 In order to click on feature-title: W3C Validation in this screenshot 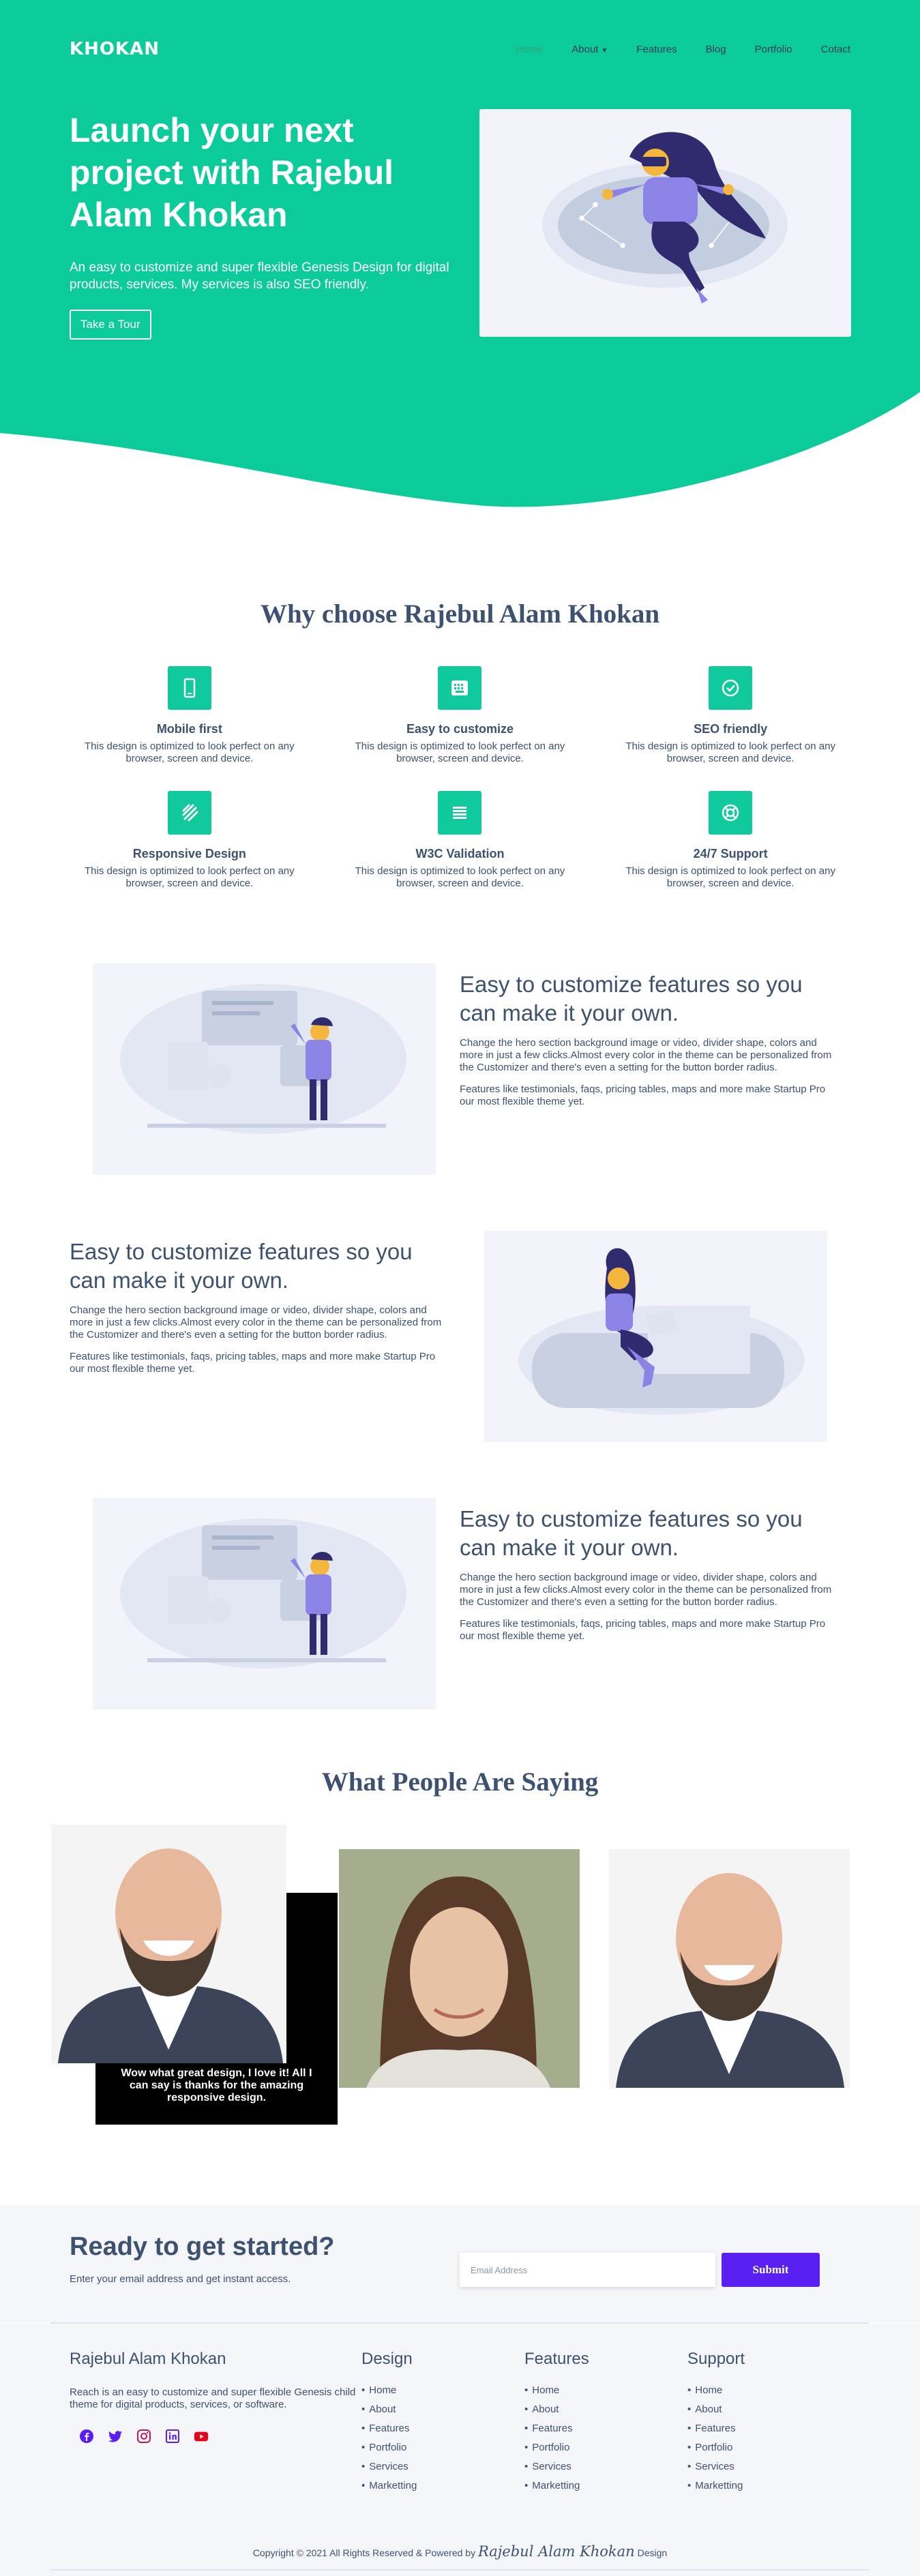, I will do `click(460, 853)`.